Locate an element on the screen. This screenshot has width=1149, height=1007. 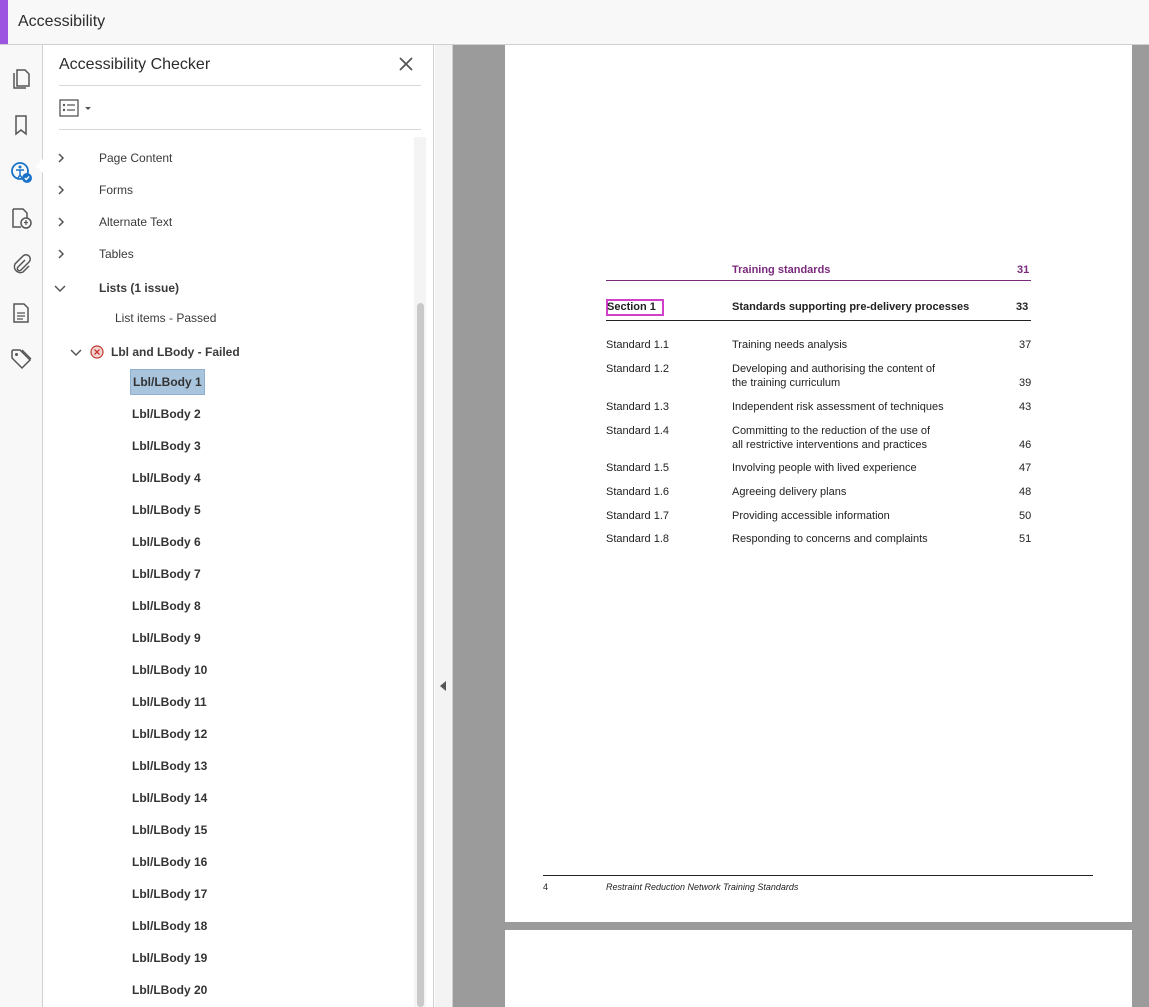
document-properties-icon is located at coordinates (21, 313).